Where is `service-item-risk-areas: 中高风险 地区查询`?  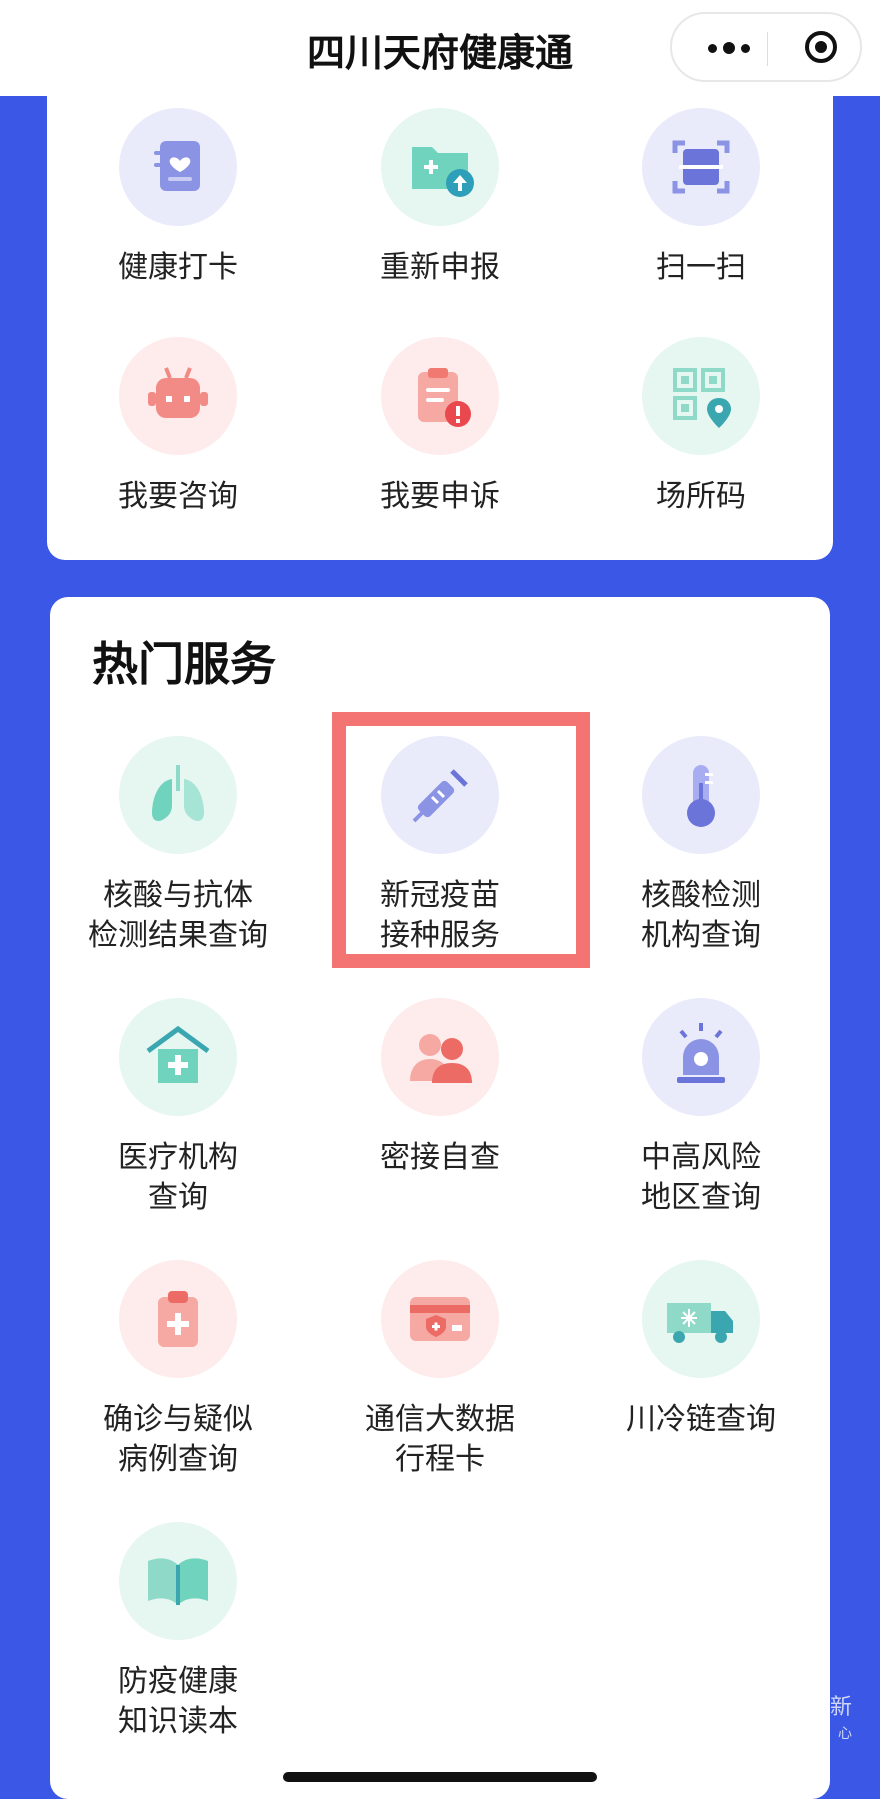
service-item-risk-areas: 中高风险 地区查询 is located at coordinates (701, 1108).